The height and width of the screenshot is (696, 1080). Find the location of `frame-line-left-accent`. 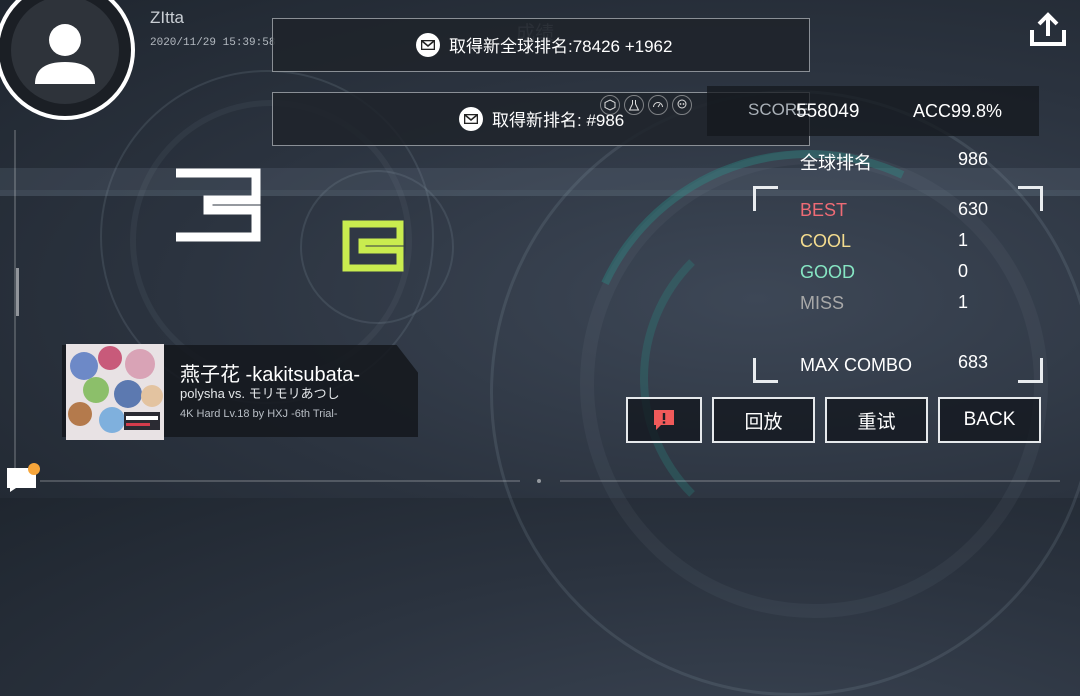

frame-line-left-accent is located at coordinates (17, 292).